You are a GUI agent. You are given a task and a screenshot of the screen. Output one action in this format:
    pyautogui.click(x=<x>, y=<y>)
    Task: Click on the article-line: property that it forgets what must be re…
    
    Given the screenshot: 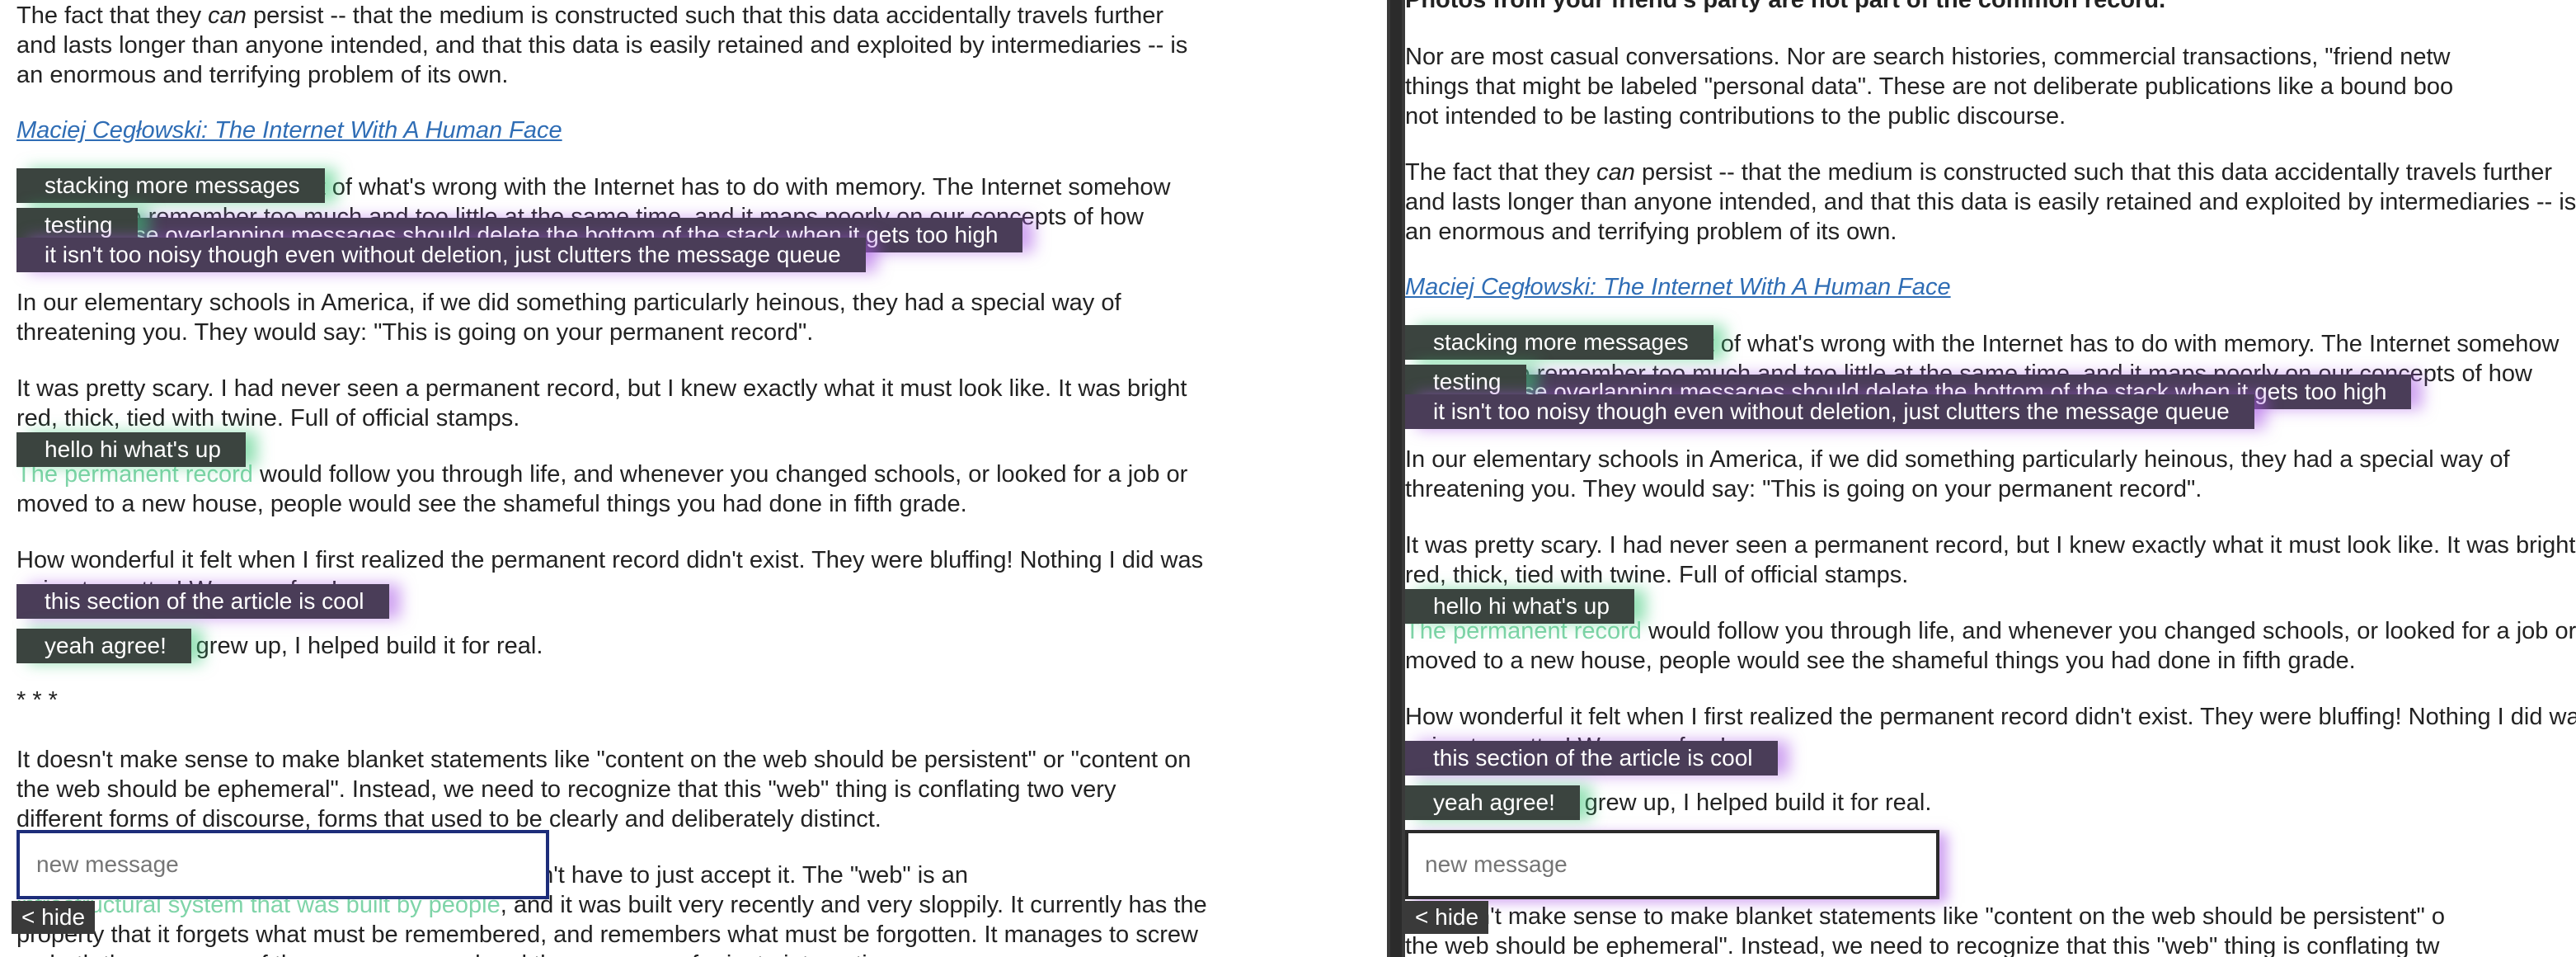 What is the action you would take?
    pyautogui.click(x=607, y=935)
    